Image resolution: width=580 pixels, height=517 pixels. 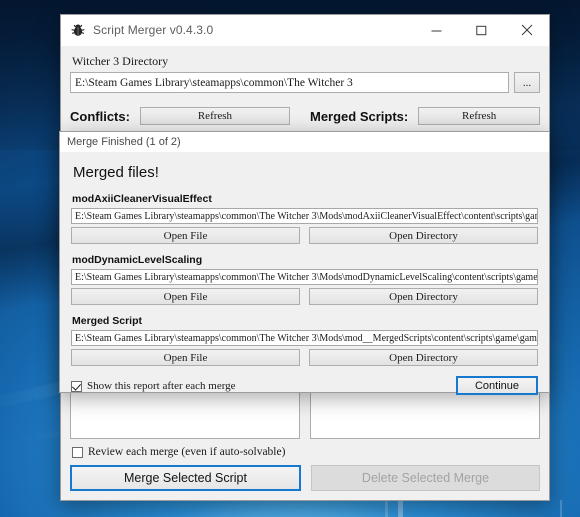 I want to click on show-report-label: Show this report after each merge, so click(x=161, y=385).